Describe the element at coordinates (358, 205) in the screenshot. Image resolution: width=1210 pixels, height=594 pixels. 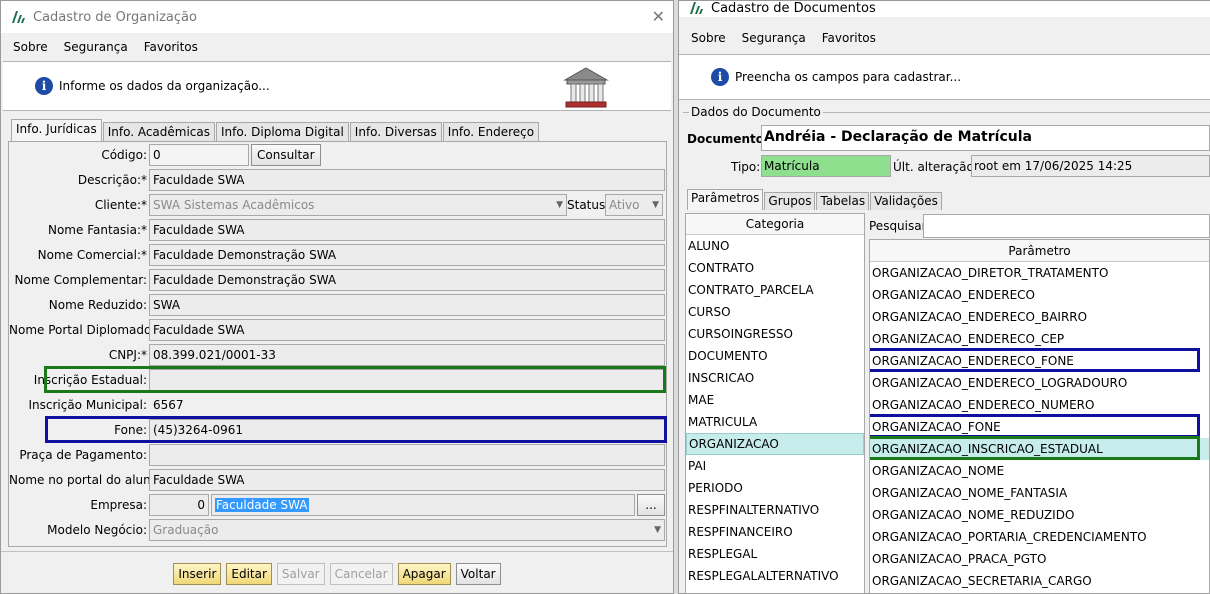
I see `cliente-select: SWA Sistemas Acadêmicos ▼` at that location.